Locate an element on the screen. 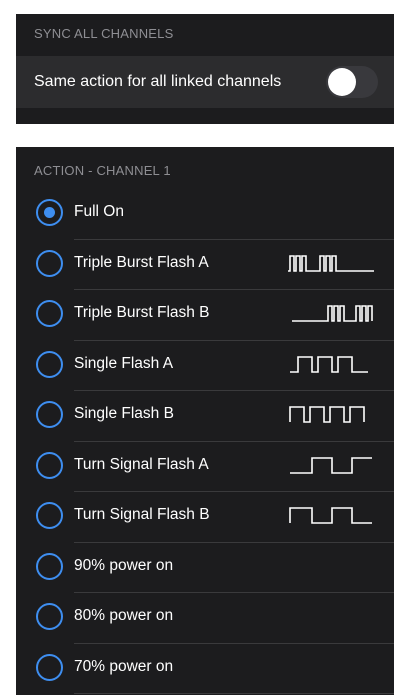 The width and height of the screenshot is (398, 695). action-option-row: Turn Signal Flash A is located at coordinates (205, 467).